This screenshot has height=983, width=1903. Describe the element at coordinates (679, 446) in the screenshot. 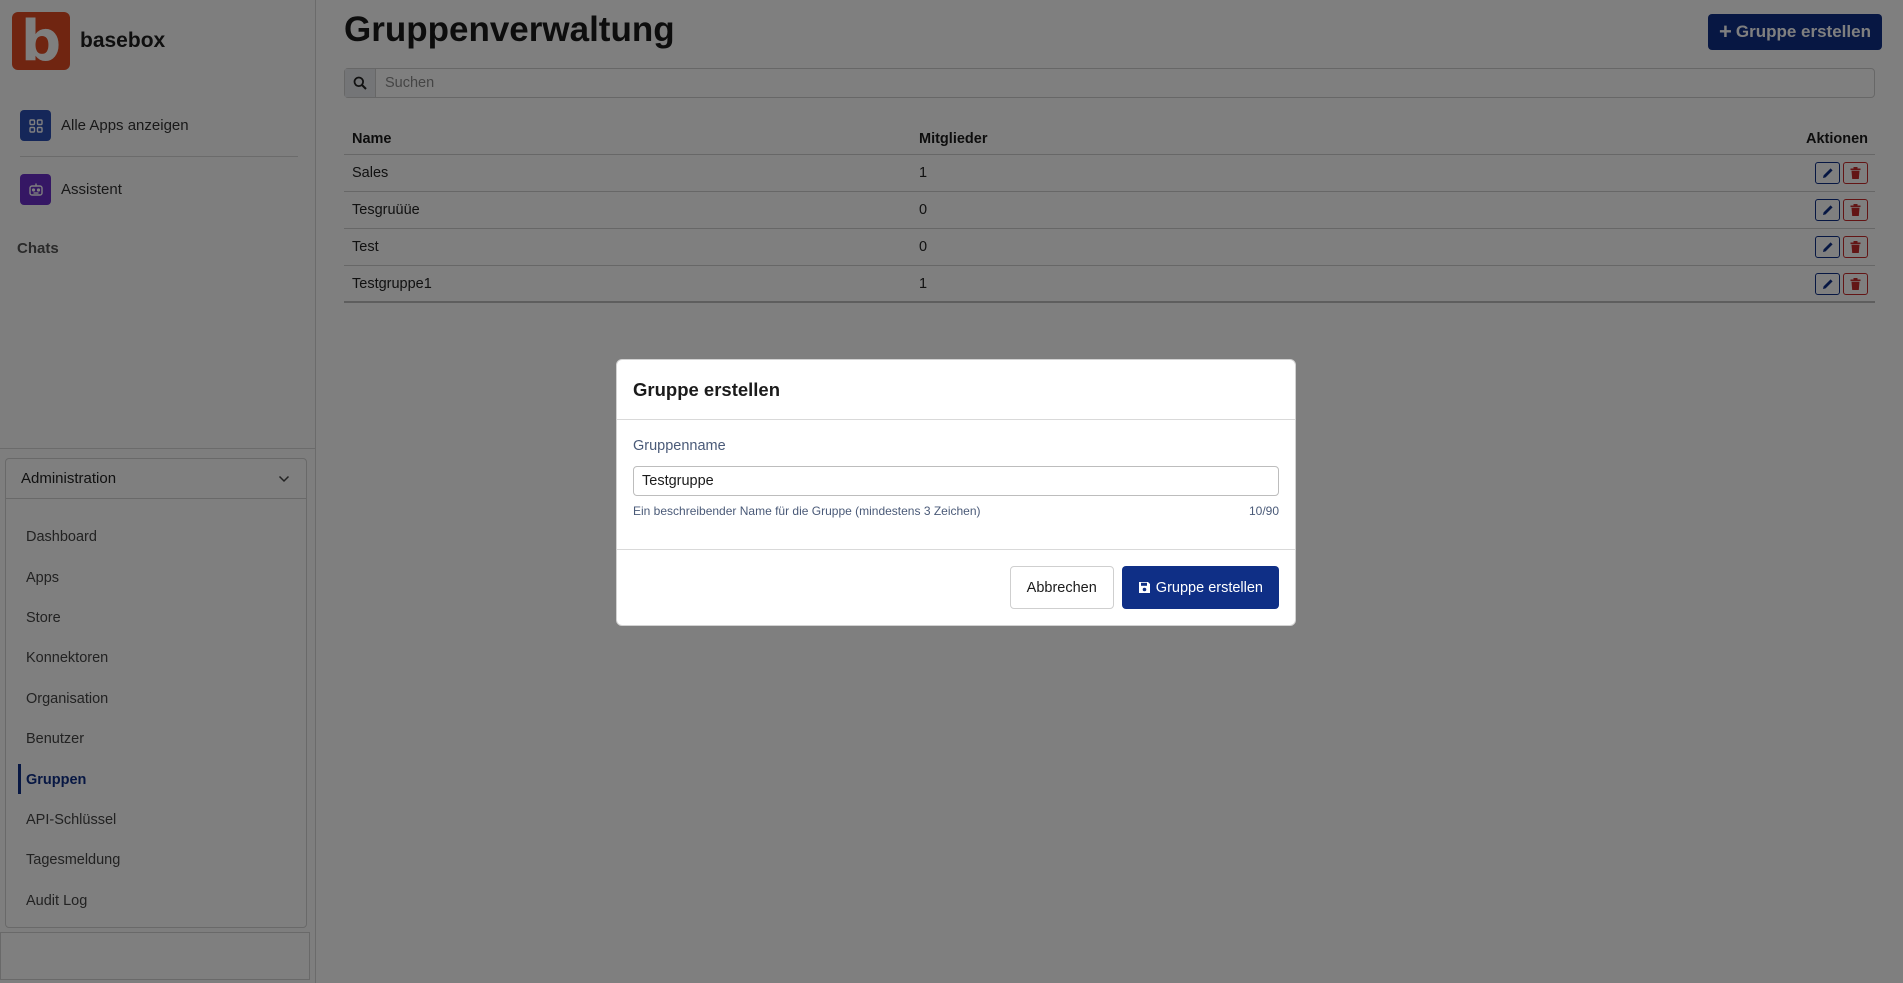

I see `group-name-label: Gruppenname` at that location.